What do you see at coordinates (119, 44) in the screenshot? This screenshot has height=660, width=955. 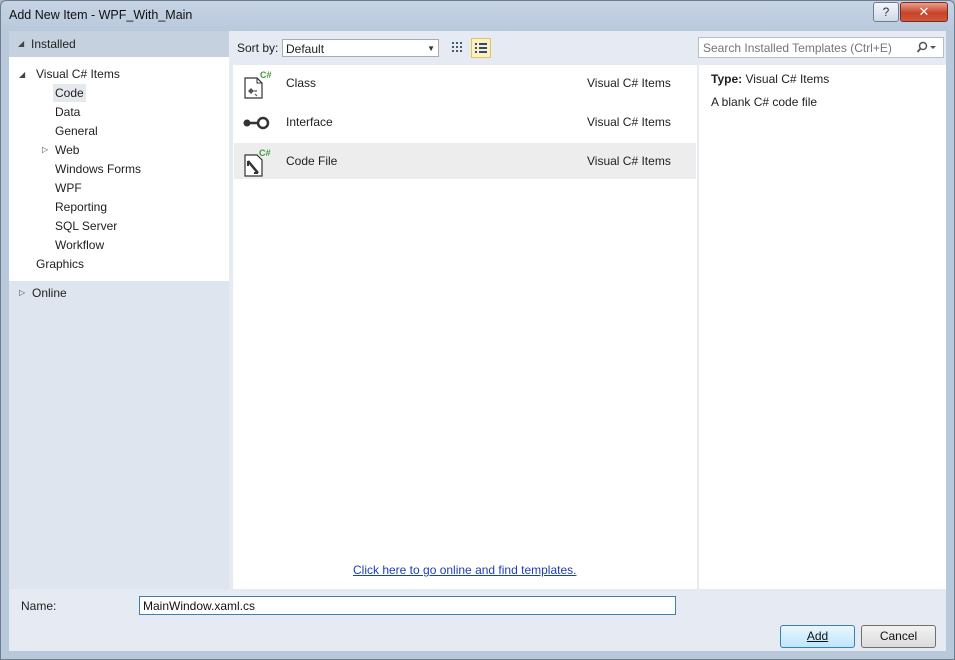 I see `installed-section-header: ◢ Installed` at bounding box center [119, 44].